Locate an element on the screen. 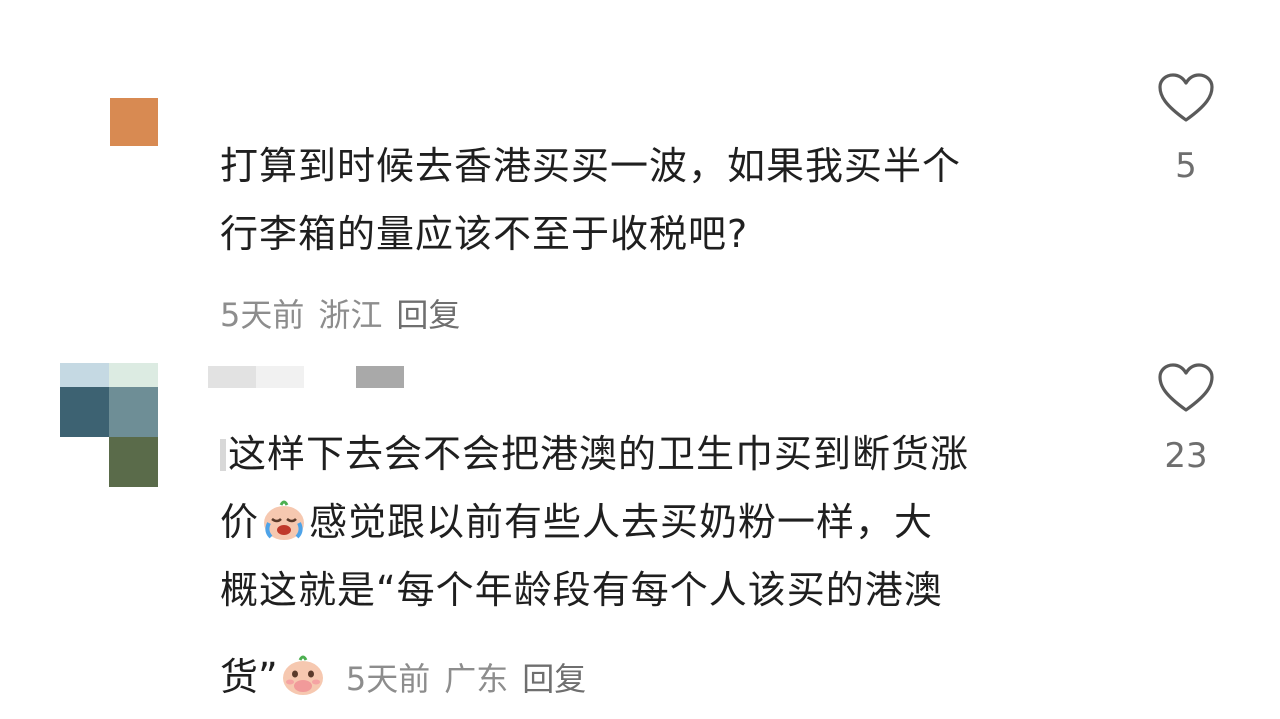 The width and height of the screenshot is (1280, 719). like-button: 23 is located at coordinates (1186, 419).